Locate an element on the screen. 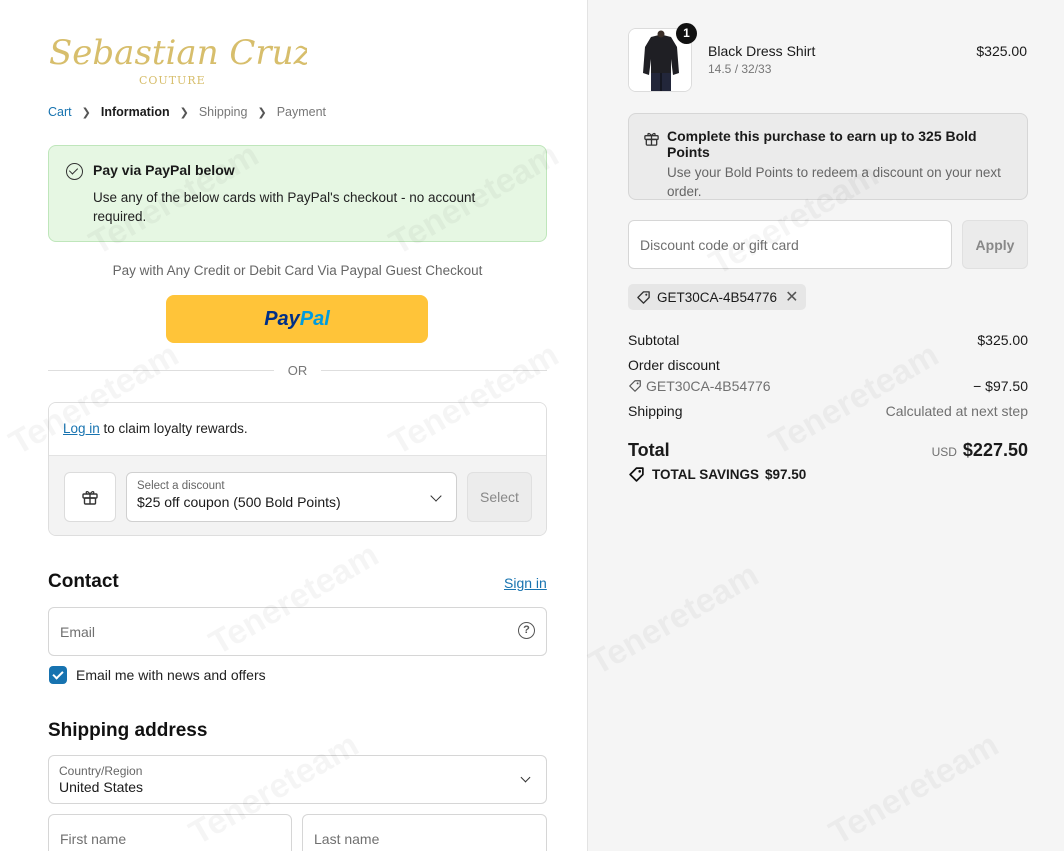 Image resolution: width=1064 pixels, height=851 pixels. email-field: Email ? is located at coordinates (297, 631).